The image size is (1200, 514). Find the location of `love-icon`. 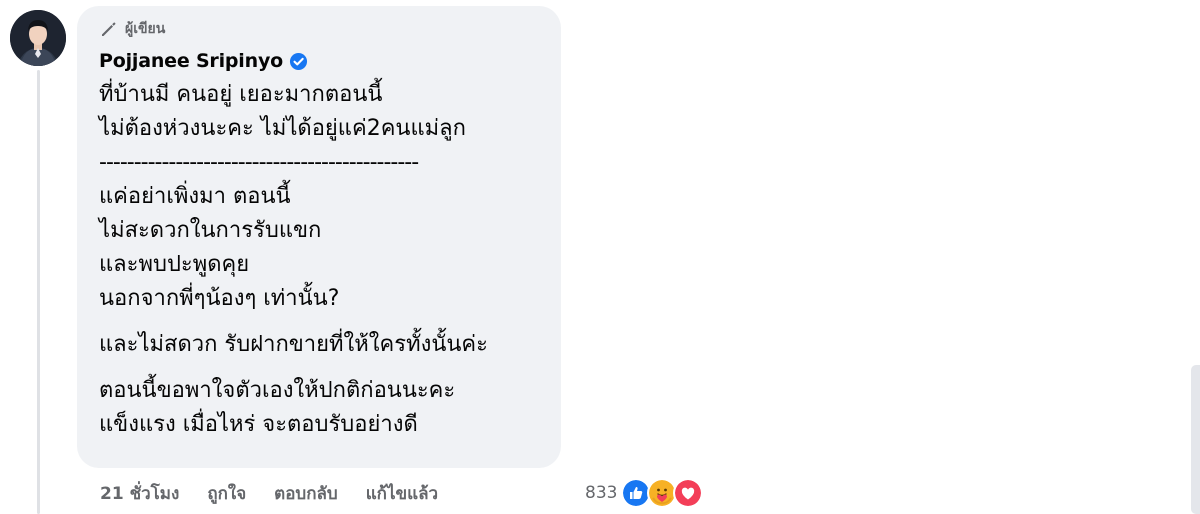

love-icon is located at coordinates (688, 493).